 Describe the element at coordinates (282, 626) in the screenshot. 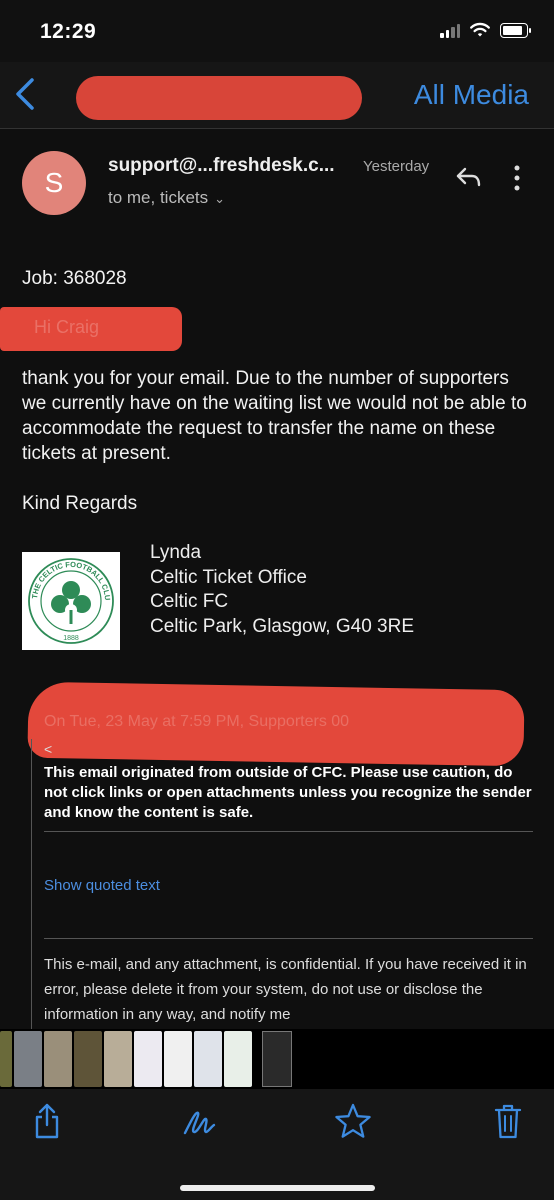

I see `signature-address: Celtic Park, Glasgow, G40 3RE` at that location.